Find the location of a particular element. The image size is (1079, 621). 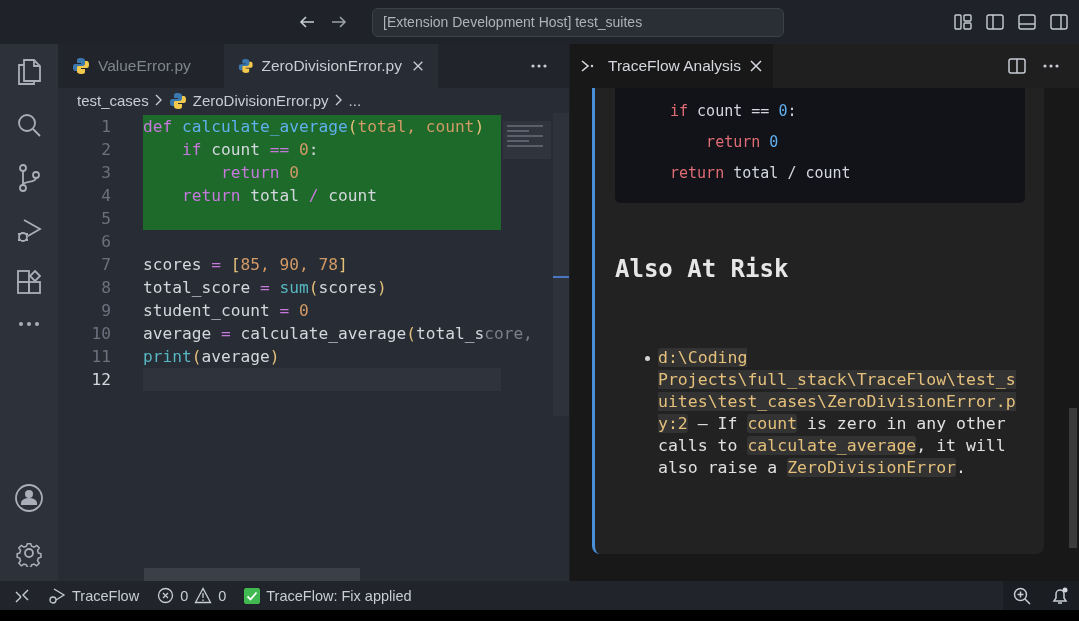

code-line: student_count = 0 is located at coordinates (226, 310).